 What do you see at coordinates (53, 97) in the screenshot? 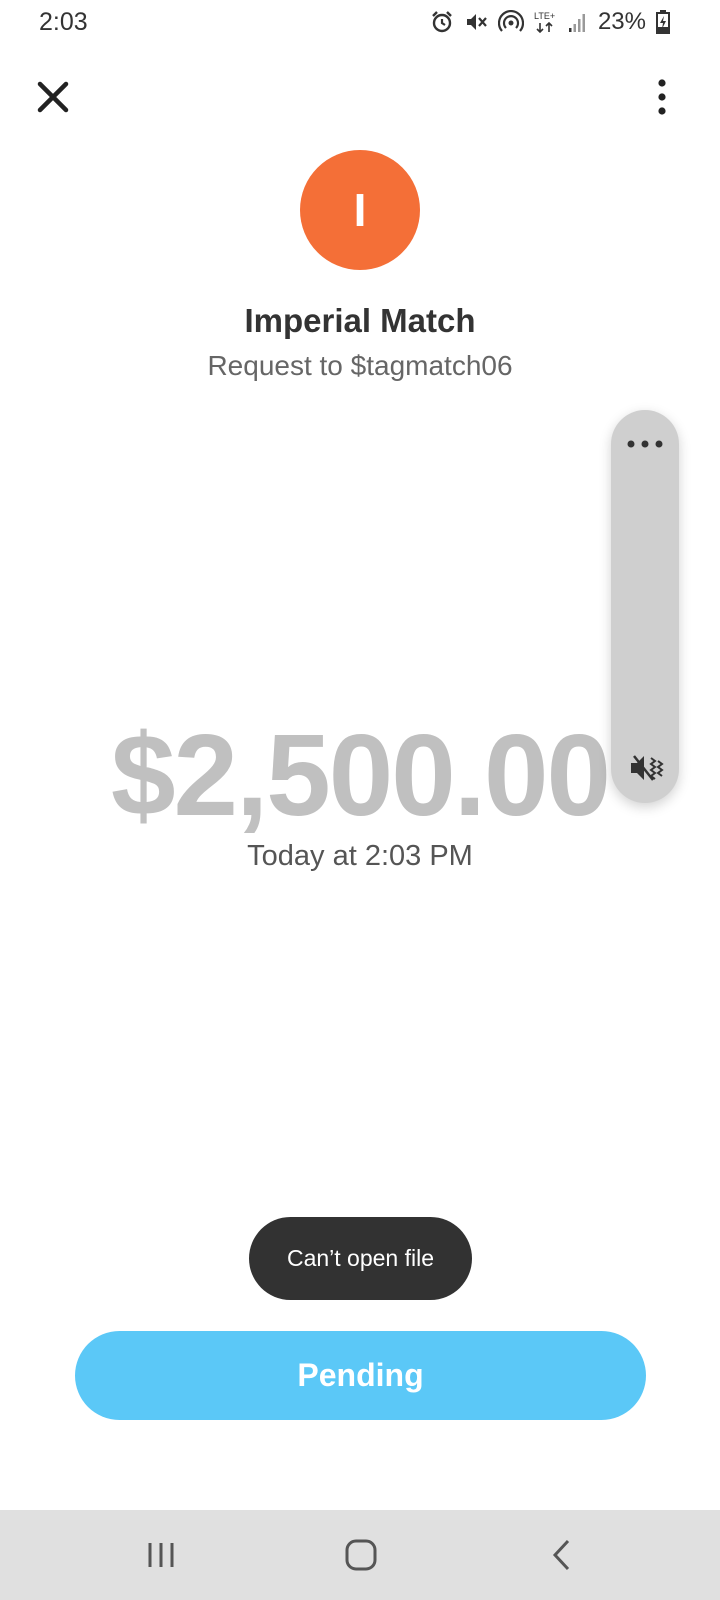
I see `close-icon` at bounding box center [53, 97].